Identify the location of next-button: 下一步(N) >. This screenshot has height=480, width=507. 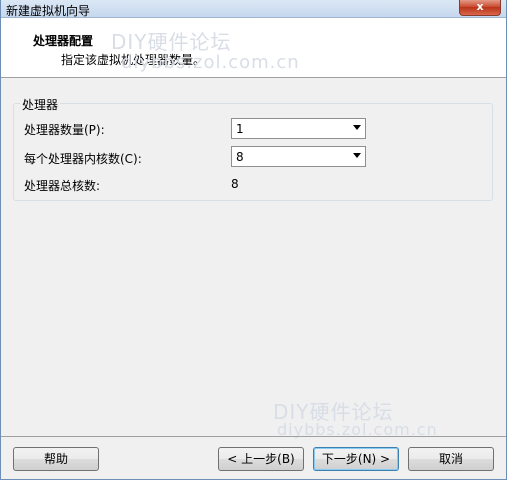
(356, 459).